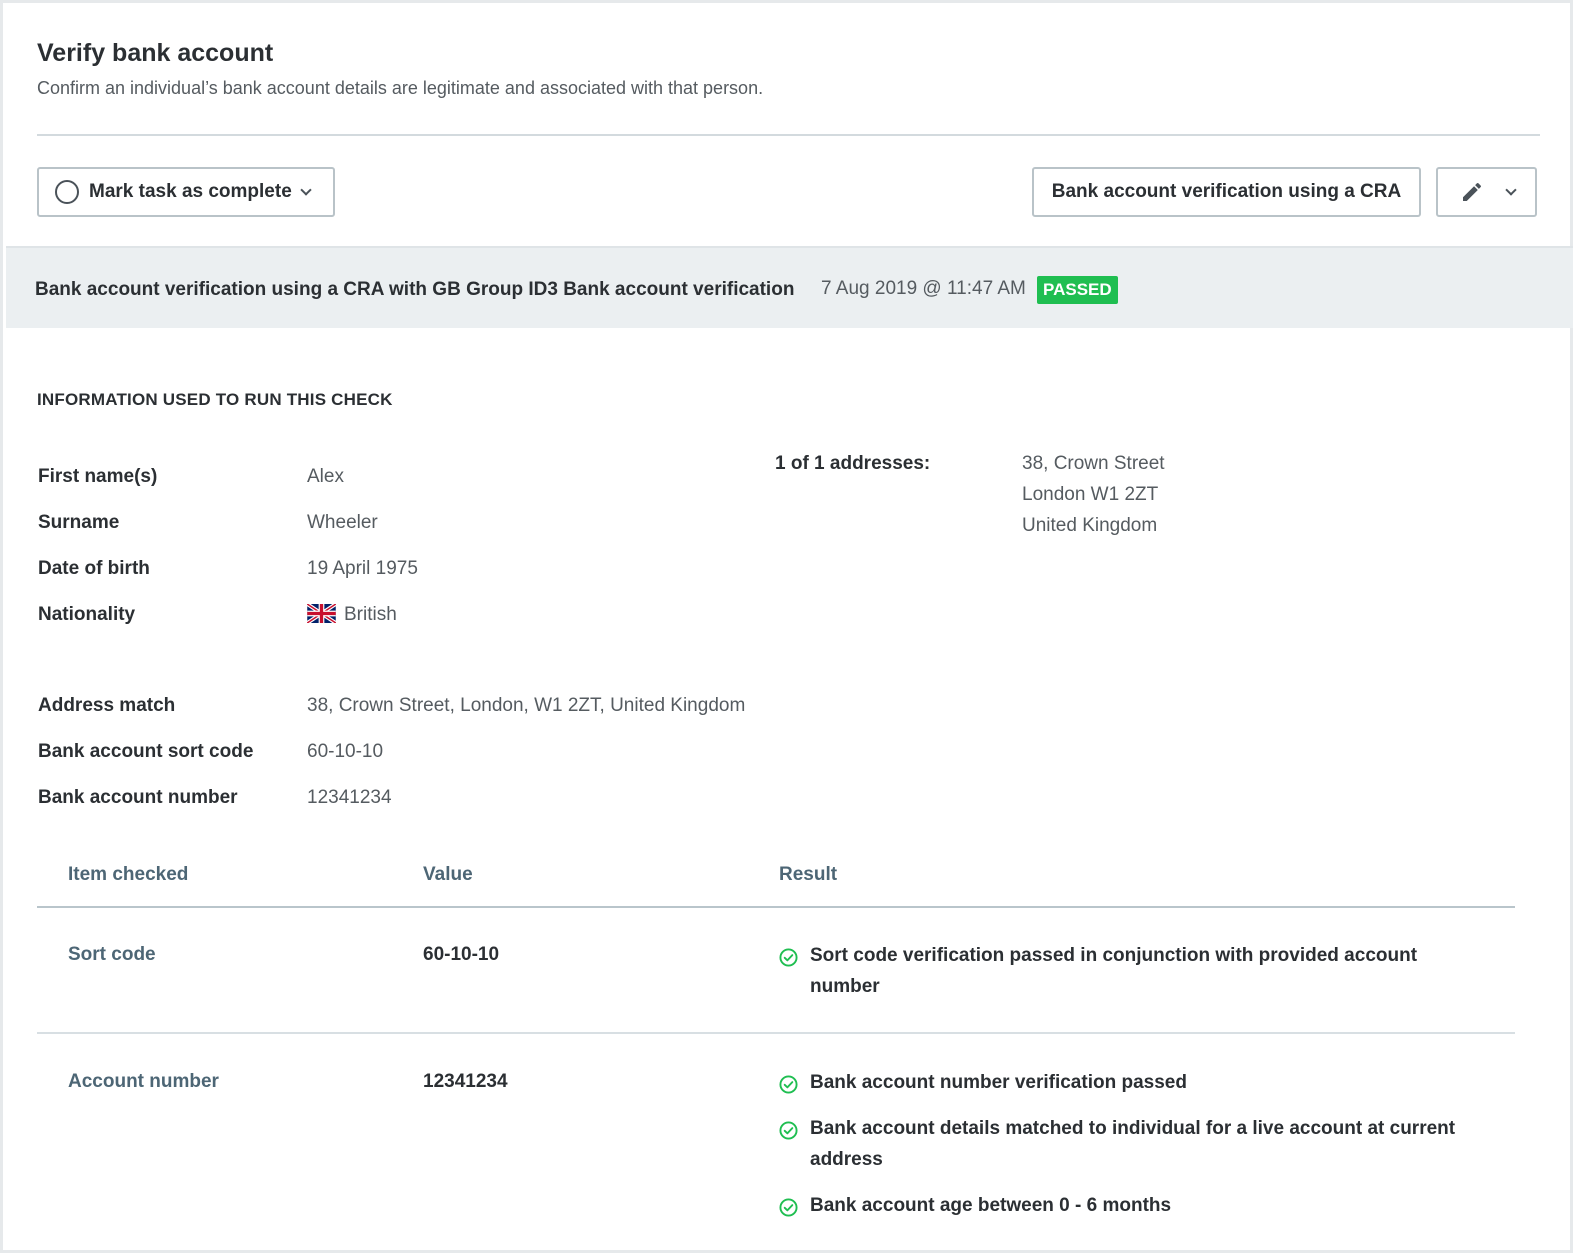 The height and width of the screenshot is (1253, 1573). I want to click on first-name-label: First name(s), so click(98, 476).